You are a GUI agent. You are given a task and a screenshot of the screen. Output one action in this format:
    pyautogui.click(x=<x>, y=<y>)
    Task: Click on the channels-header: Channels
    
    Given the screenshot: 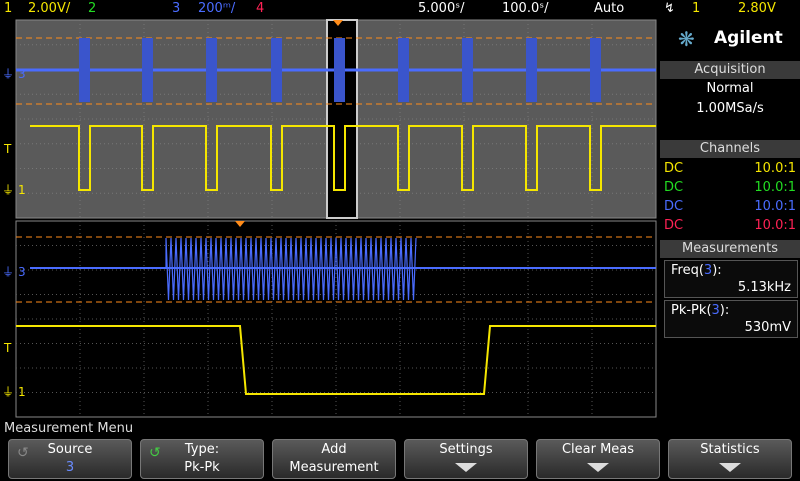 What is the action you would take?
    pyautogui.click(x=730, y=149)
    